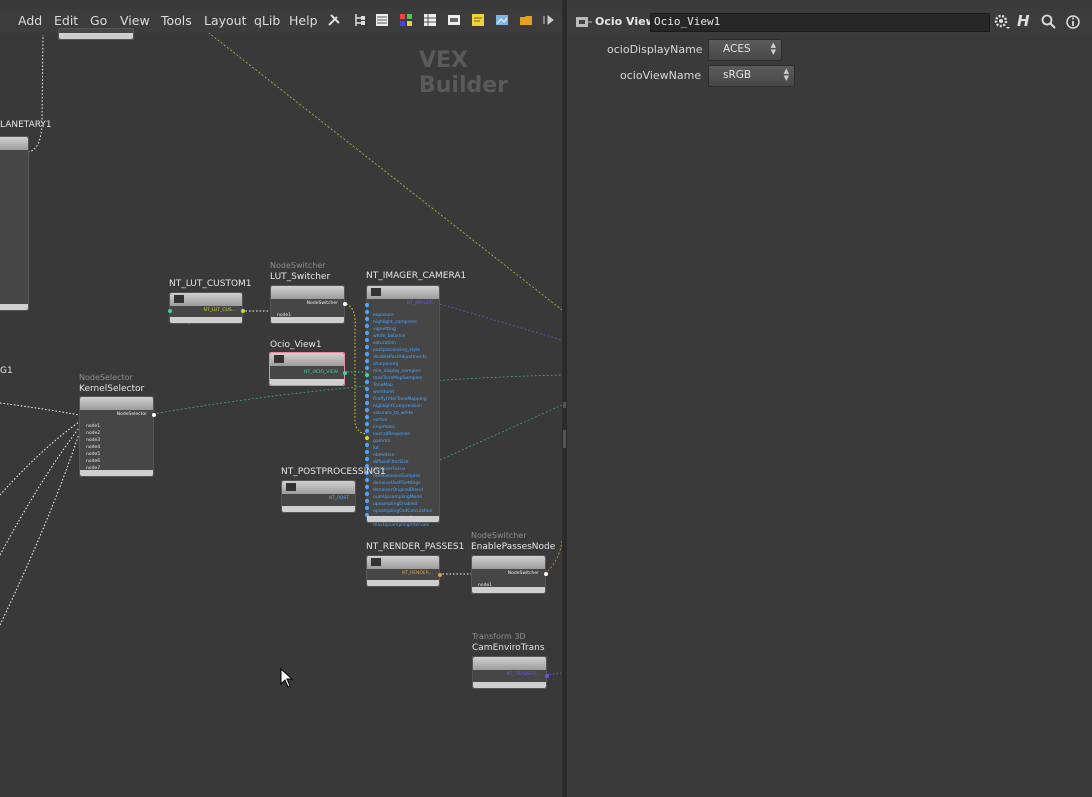  What do you see at coordinates (176, 20) in the screenshot?
I see `menu-tools: Tools` at bounding box center [176, 20].